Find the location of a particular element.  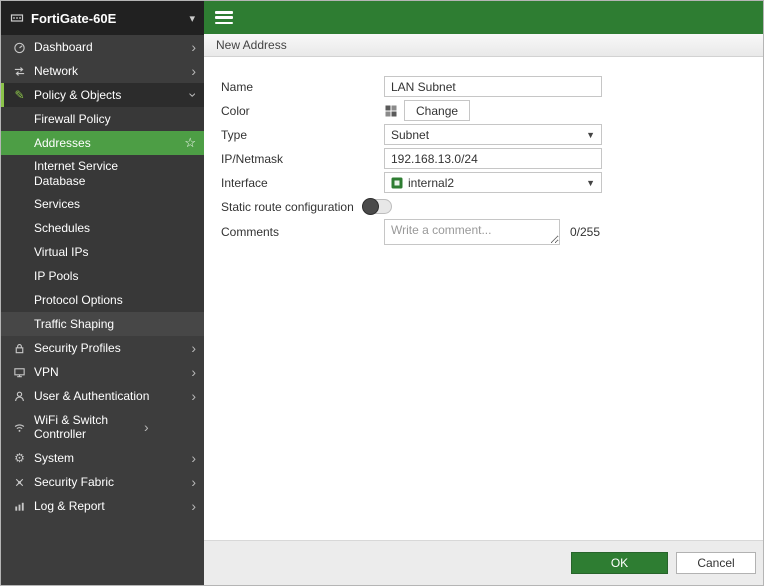

sidebar-item-label: Security Fabric is located at coordinates (74, 481).